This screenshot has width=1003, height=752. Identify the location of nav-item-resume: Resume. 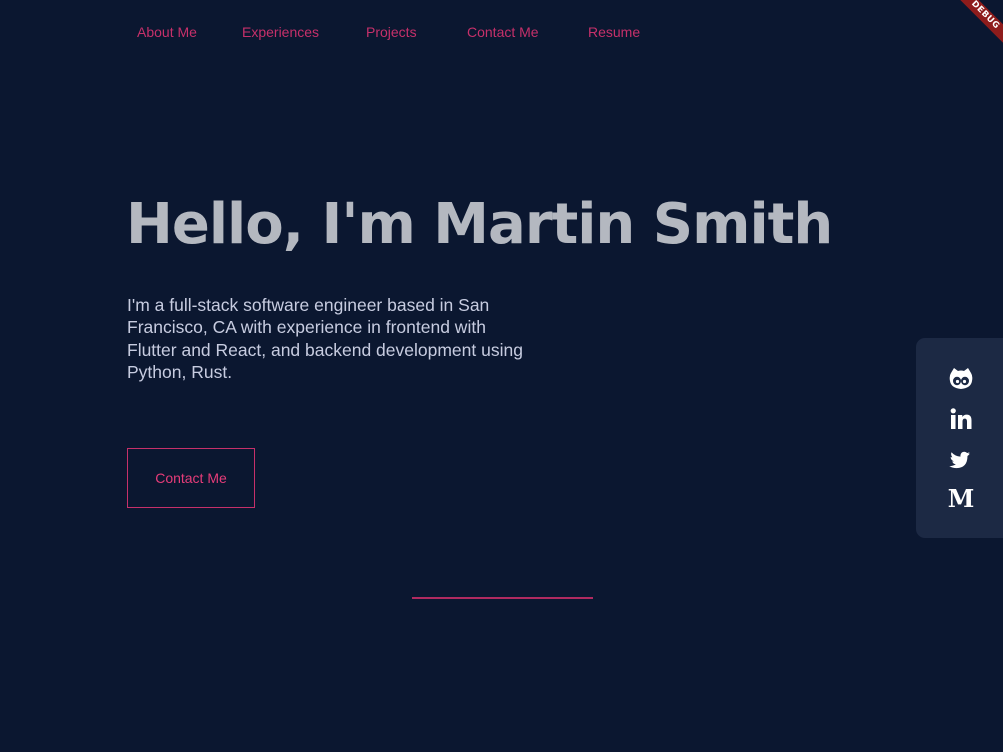
(614, 32).